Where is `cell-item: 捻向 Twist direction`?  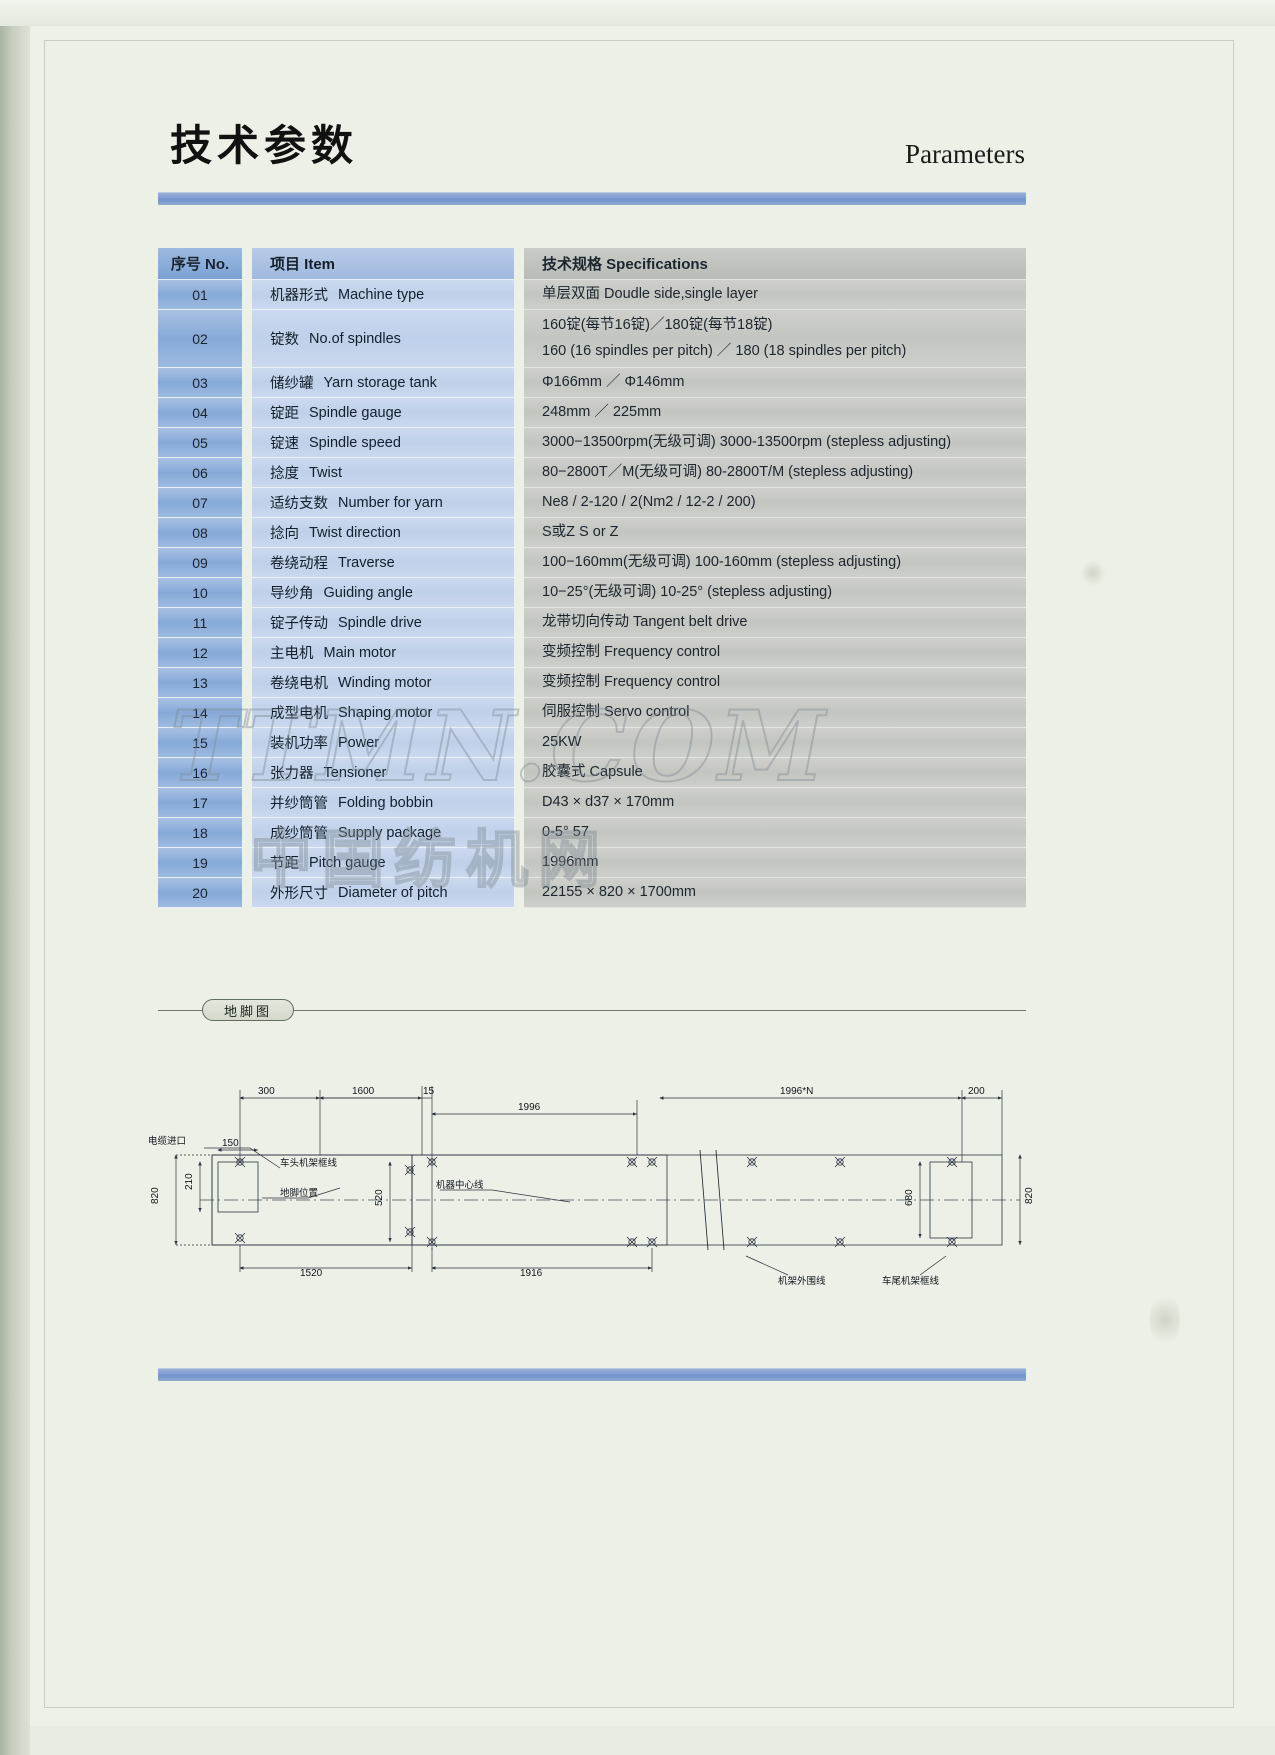 cell-item: 捻向 Twist direction is located at coordinates (383, 533).